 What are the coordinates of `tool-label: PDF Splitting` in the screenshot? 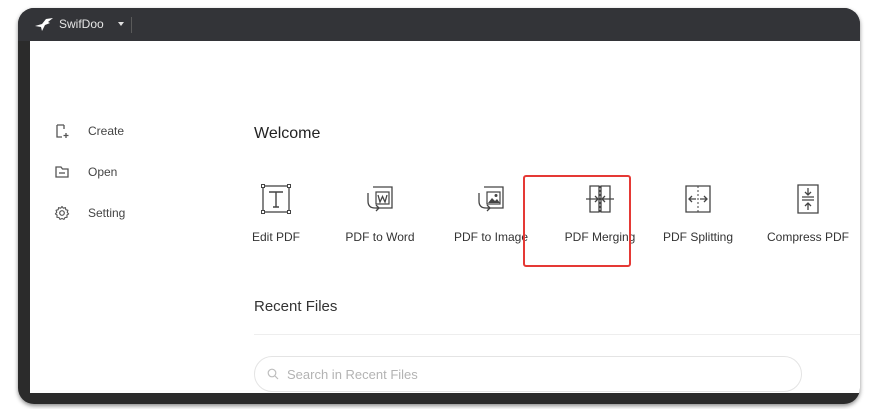 It's located at (698, 237).